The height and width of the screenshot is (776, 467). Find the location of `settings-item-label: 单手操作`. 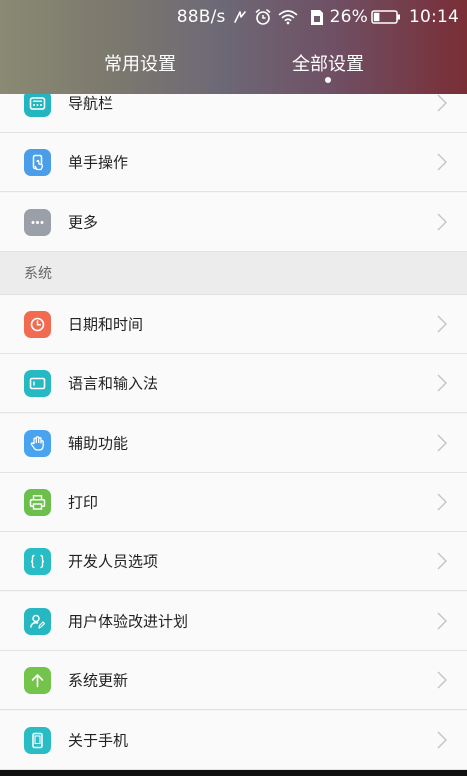

settings-item-label: 单手操作 is located at coordinates (98, 162).